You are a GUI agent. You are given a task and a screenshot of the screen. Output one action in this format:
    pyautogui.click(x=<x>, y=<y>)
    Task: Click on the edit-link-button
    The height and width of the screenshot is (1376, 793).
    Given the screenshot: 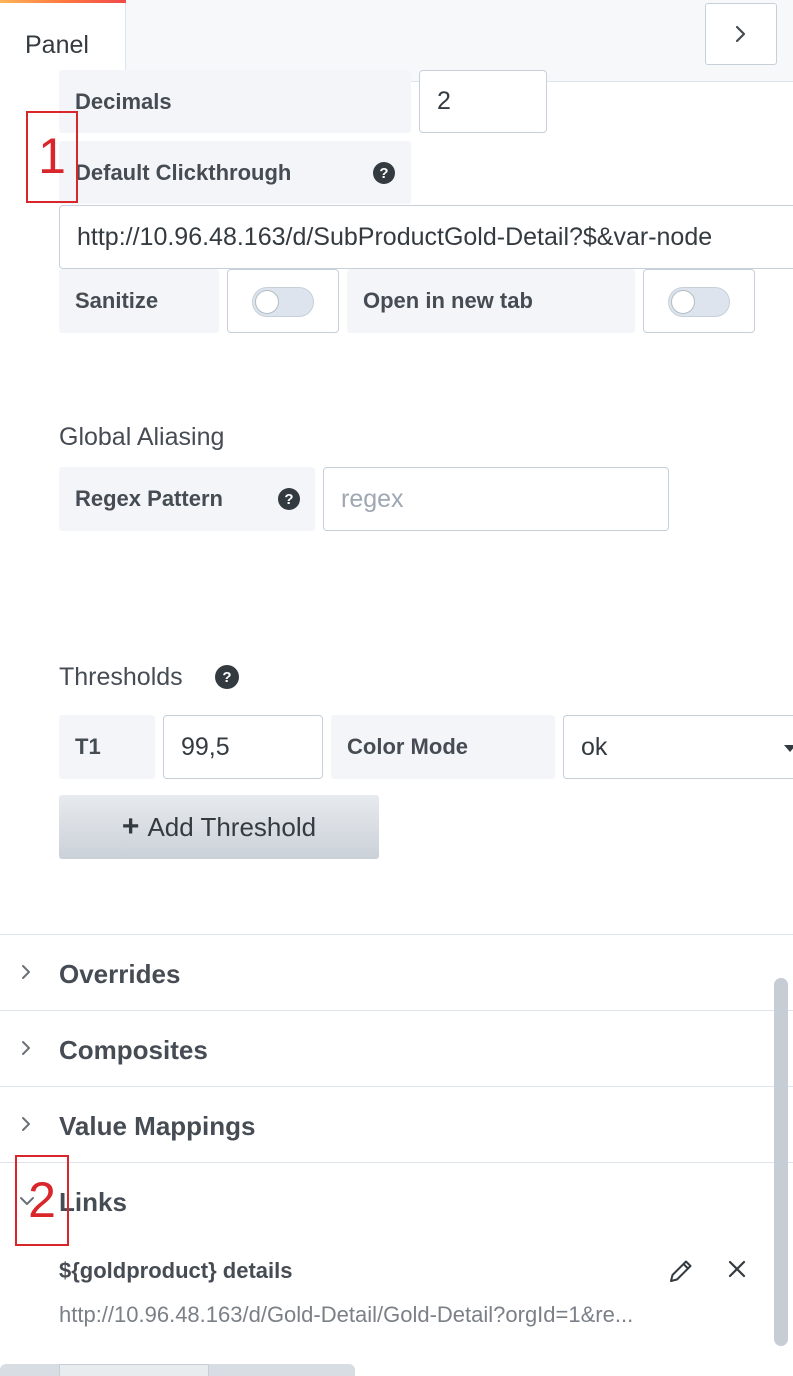 What is the action you would take?
    pyautogui.click(x=681, y=1271)
    